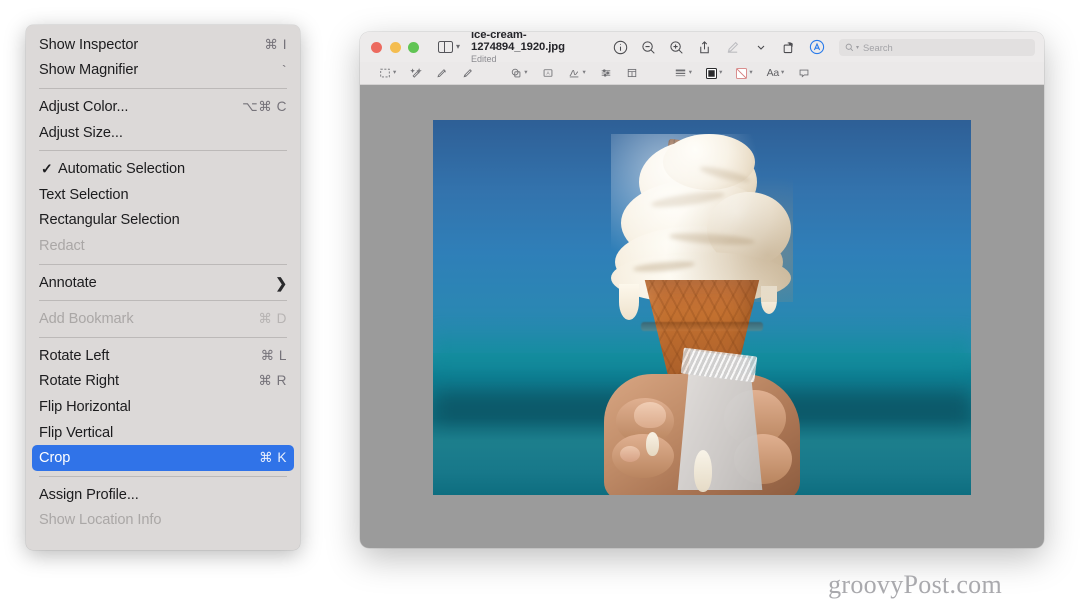 This screenshot has width=1080, height=612. What do you see at coordinates (804, 73) in the screenshot?
I see `note-icon` at bounding box center [804, 73].